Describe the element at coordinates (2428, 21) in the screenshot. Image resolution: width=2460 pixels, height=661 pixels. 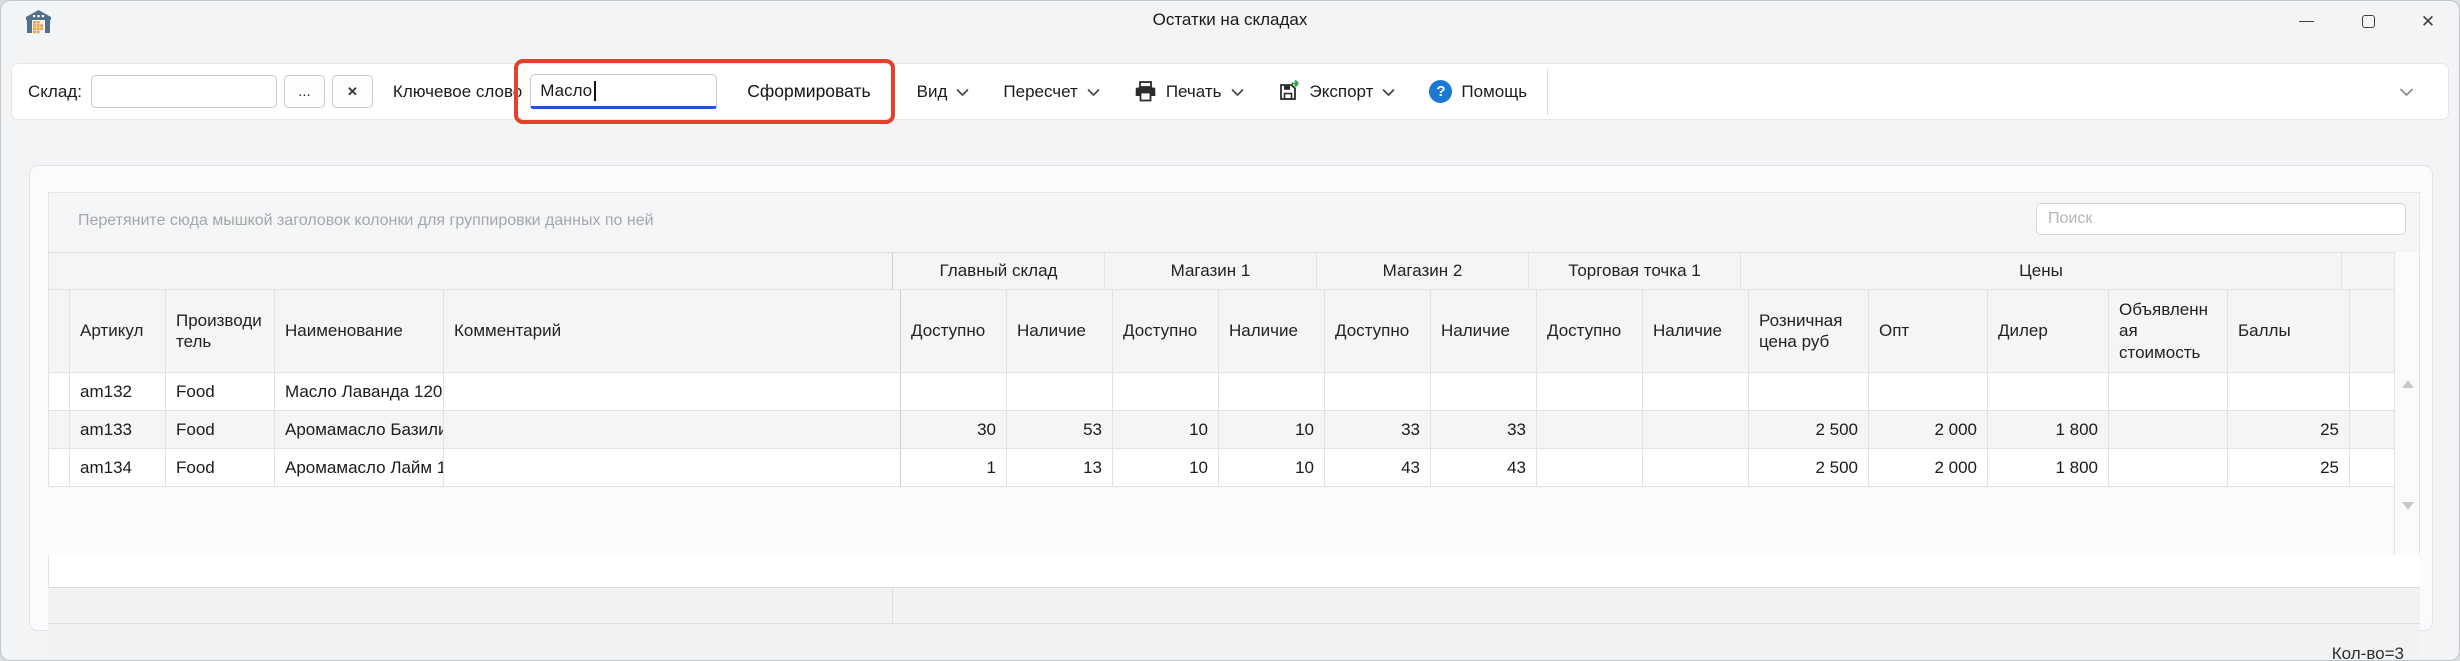
I see `close-button: ✕` at that location.